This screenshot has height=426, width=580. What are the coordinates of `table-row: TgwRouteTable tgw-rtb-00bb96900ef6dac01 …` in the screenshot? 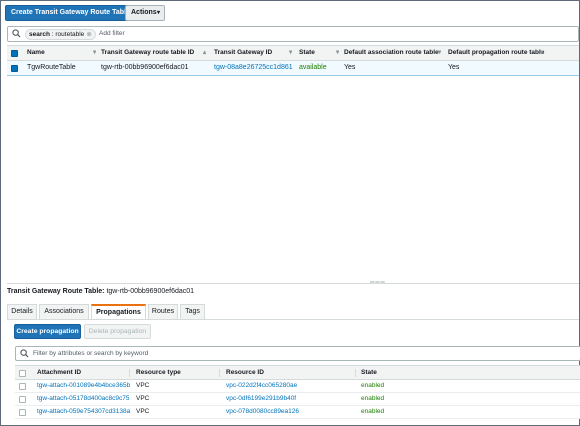 It's located at (293, 68).